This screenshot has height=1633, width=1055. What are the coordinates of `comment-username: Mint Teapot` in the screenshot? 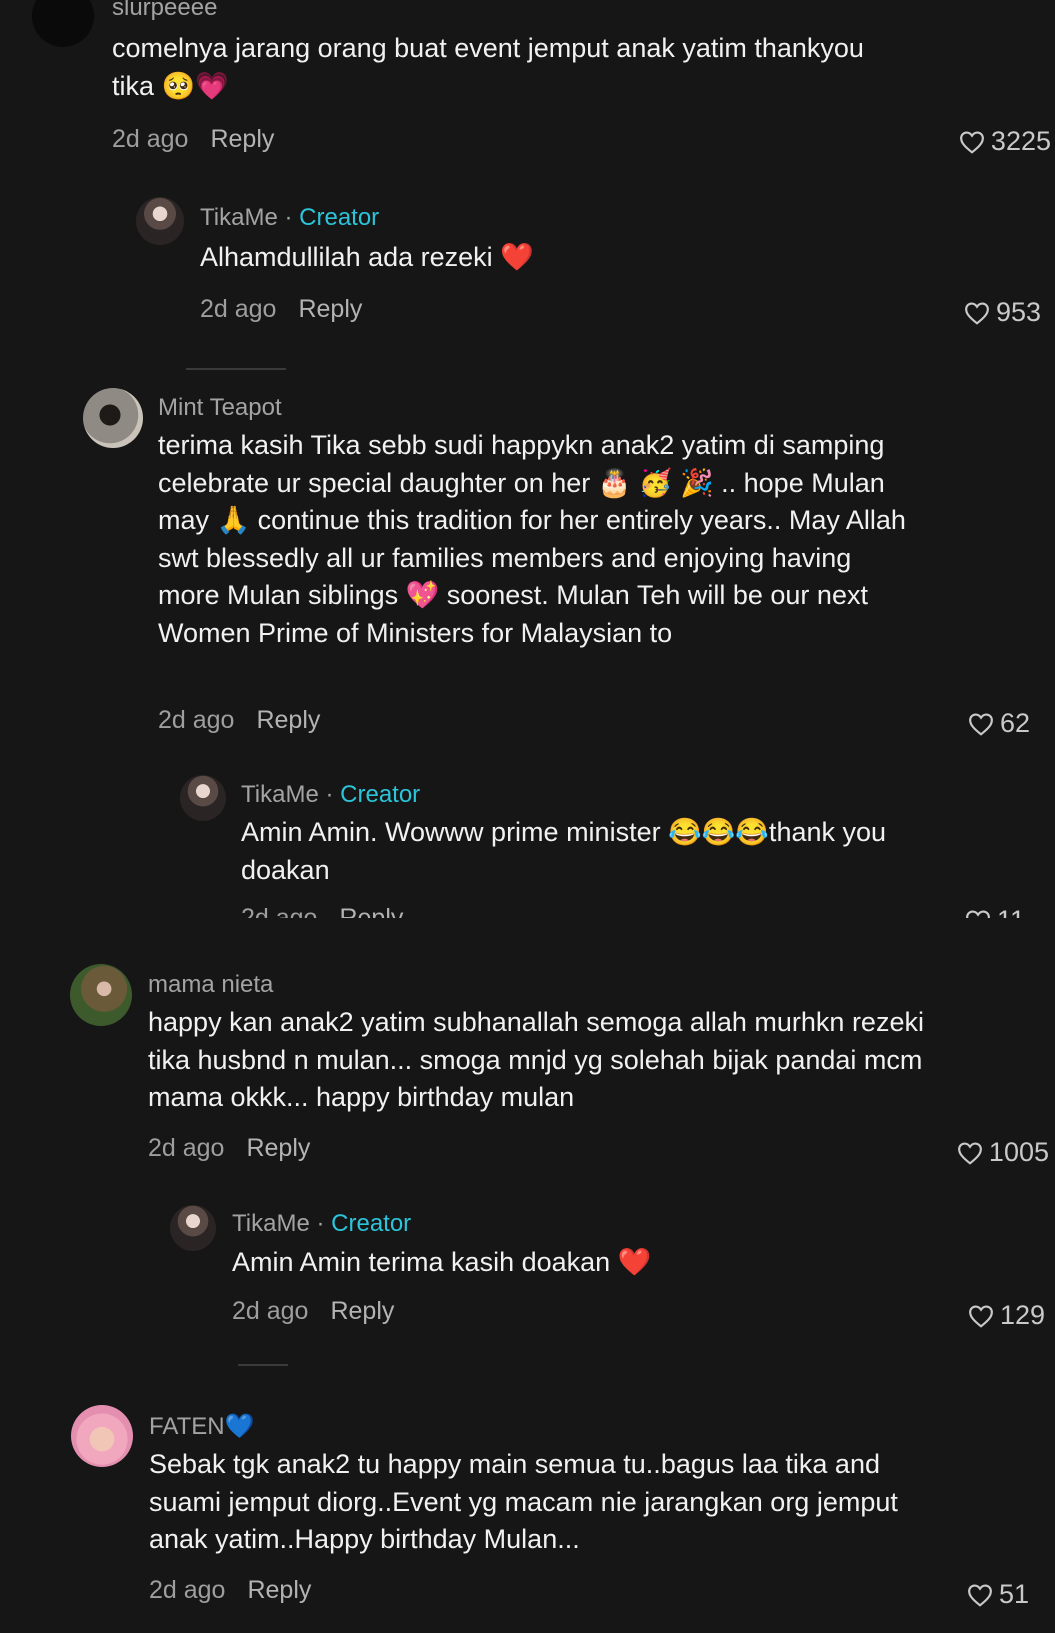 It's located at (220, 408).